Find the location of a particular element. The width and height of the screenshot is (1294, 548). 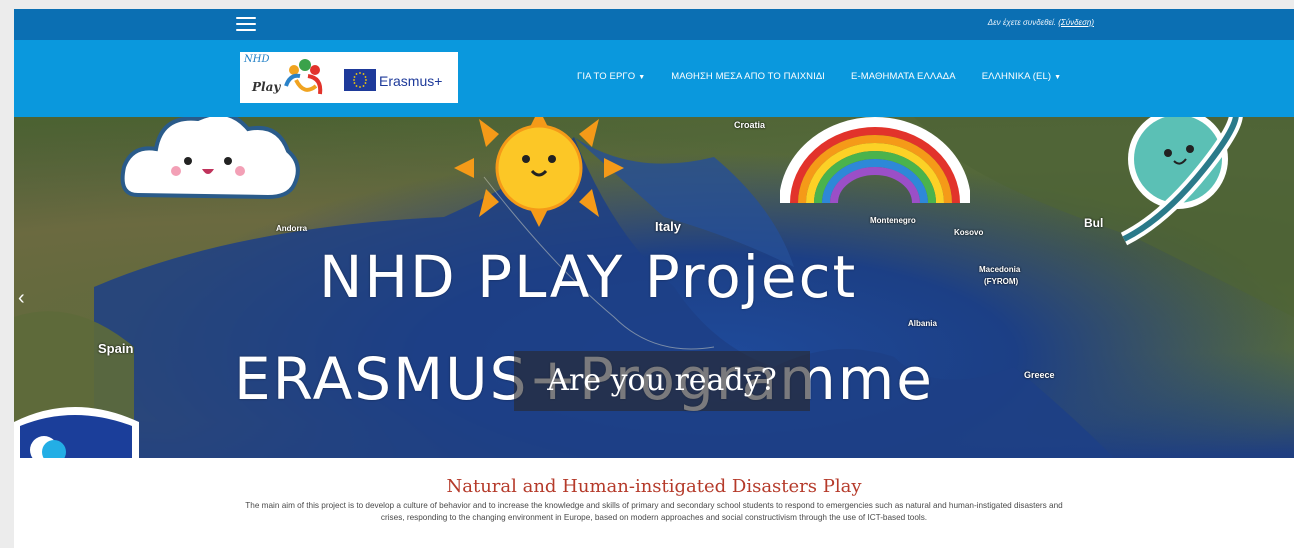

nav-item-label: Ε-ΜΑΘΗΜΑΤΑ ΕΛΛΑΔΑ is located at coordinates (903, 76).